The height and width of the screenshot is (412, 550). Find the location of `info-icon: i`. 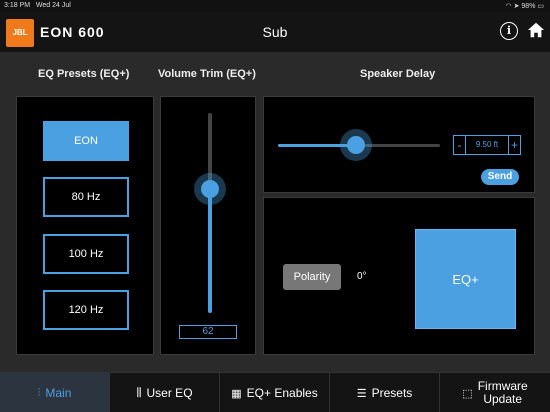

info-icon: i is located at coordinates (509, 31).